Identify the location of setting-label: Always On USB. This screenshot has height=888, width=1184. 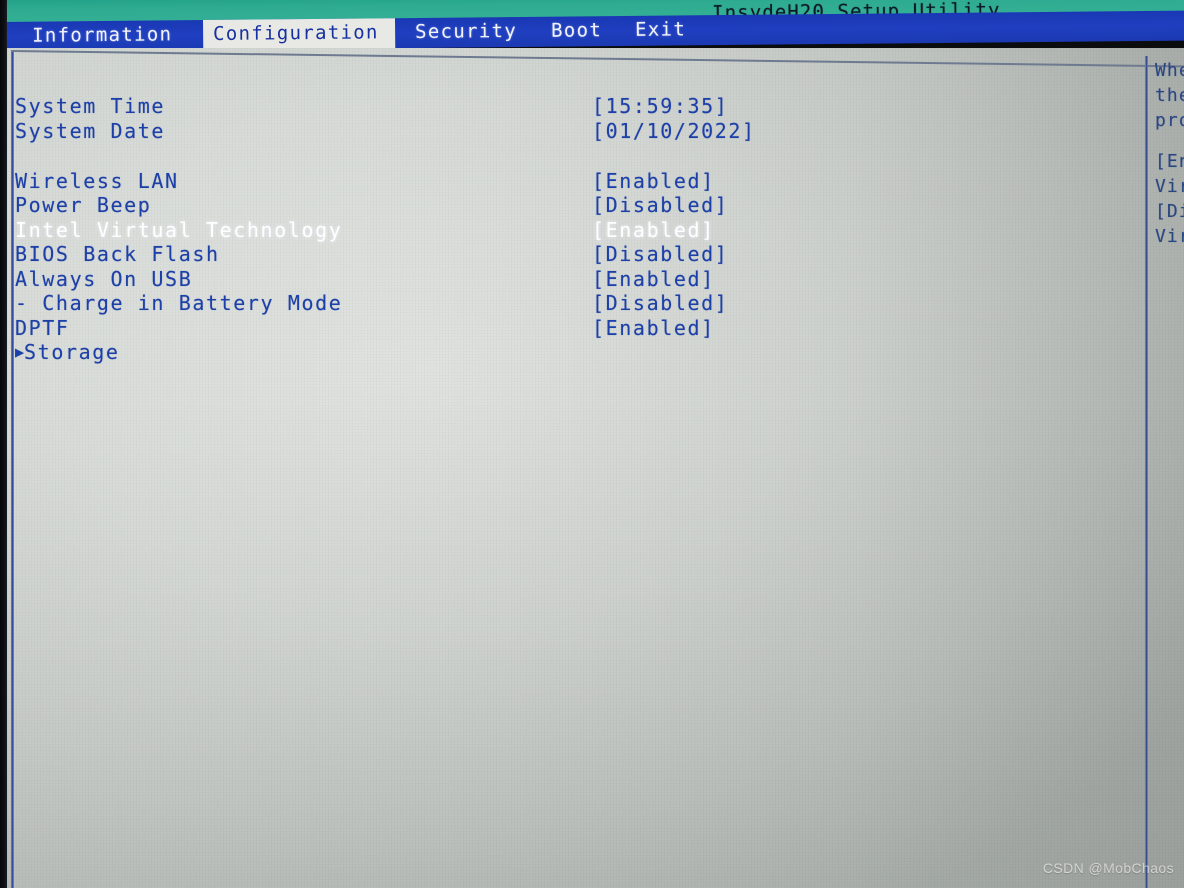
(104, 279).